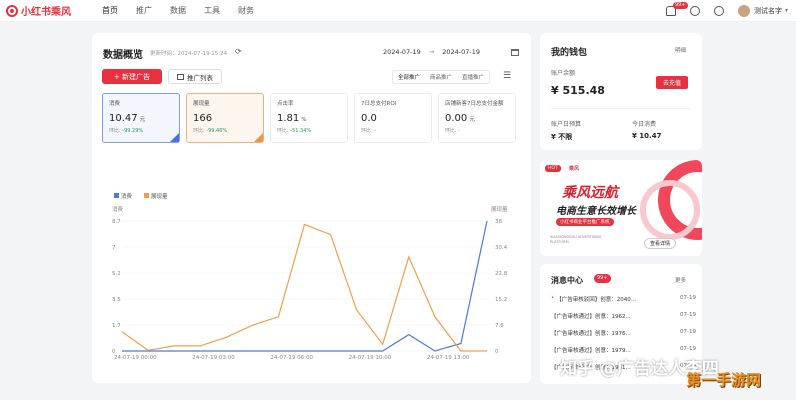 The width and height of the screenshot is (796, 400). I want to click on nav-tools: 工具, so click(212, 10).